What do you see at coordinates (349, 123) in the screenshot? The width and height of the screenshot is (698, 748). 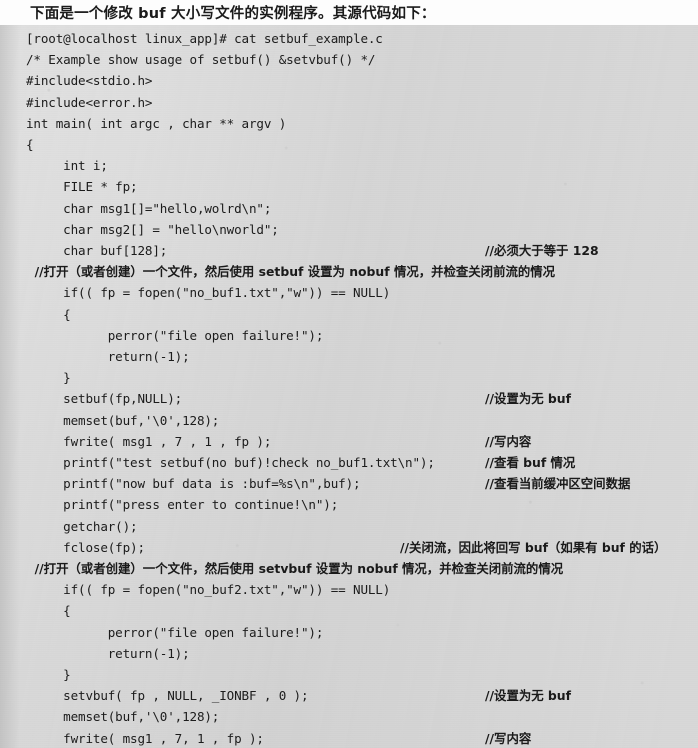 I see `code-line: int main( int argc , char ** argv )` at bounding box center [349, 123].